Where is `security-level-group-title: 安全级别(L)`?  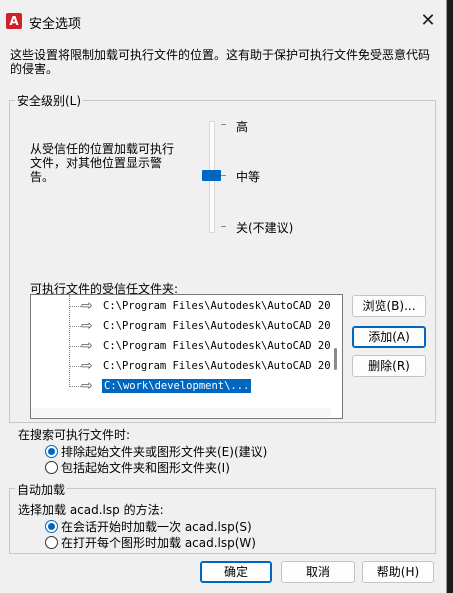
security-level-group-title: 安全级别(L) is located at coordinates (49, 100).